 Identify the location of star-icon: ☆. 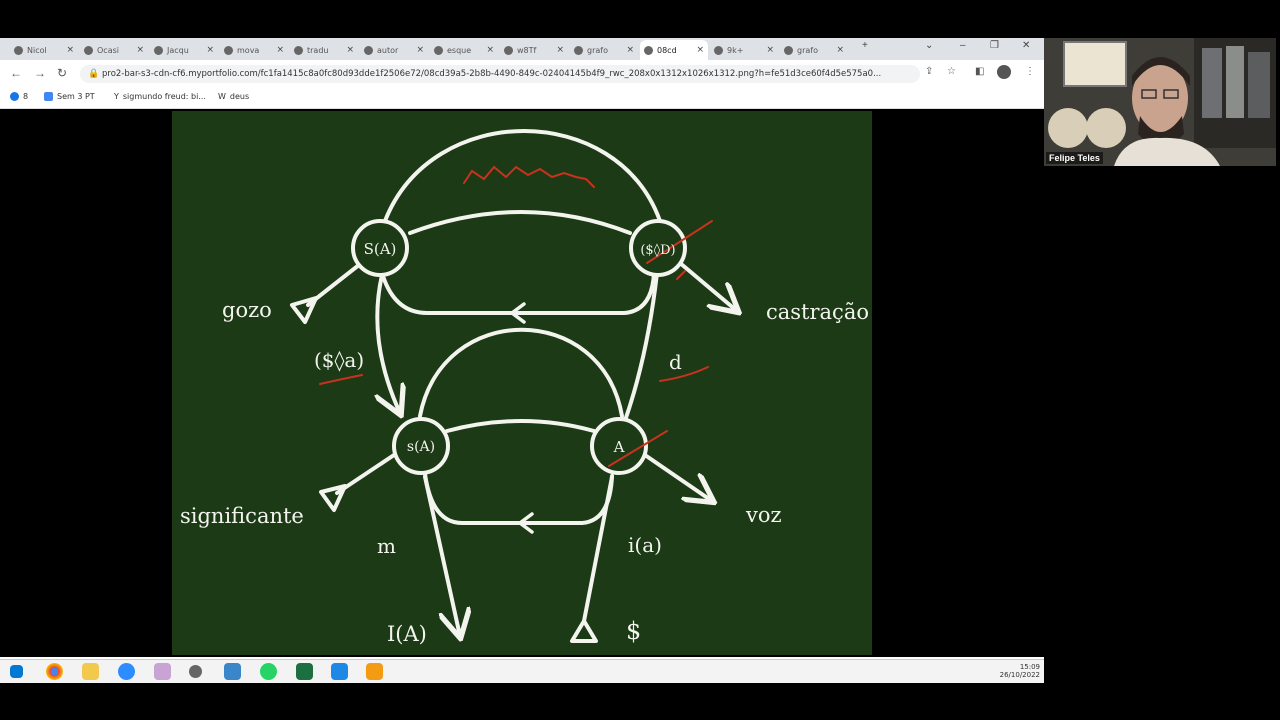
(951, 71).